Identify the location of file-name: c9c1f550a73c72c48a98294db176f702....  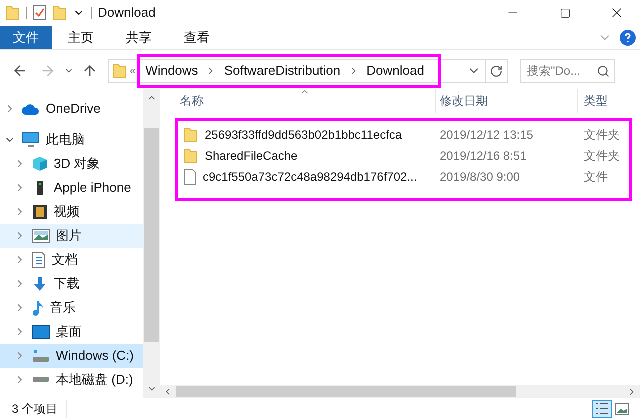
(310, 177).